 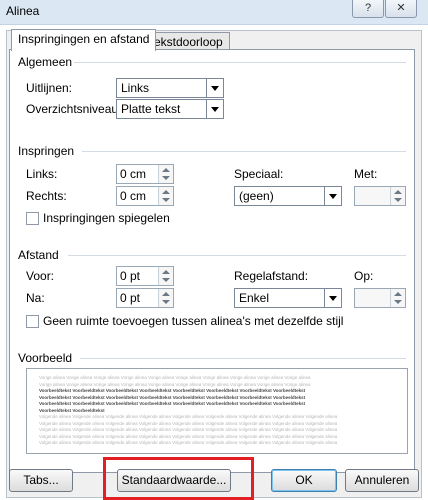 I want to click on met-label: Met:, so click(x=366, y=174).